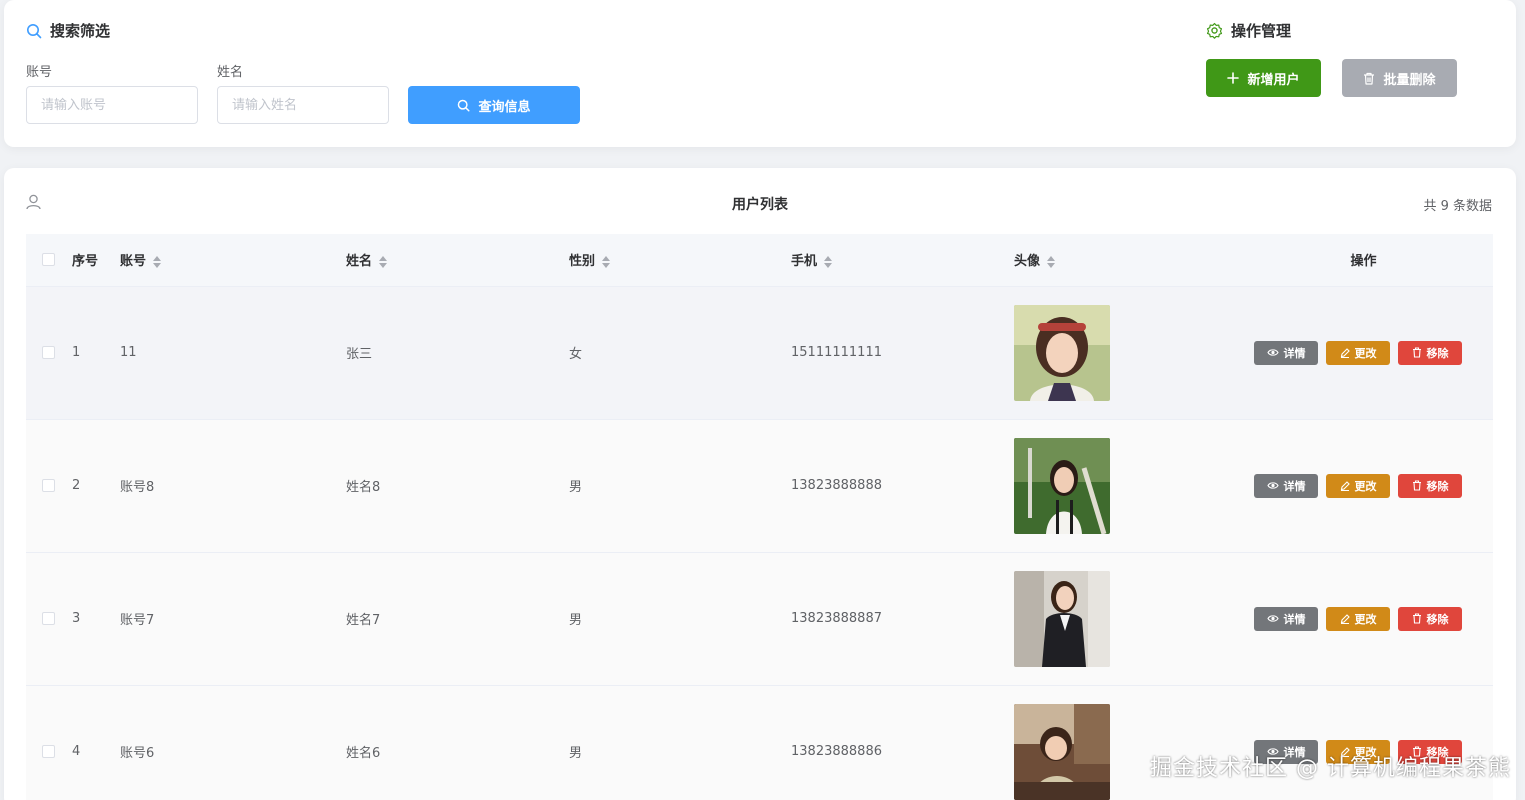 This screenshot has height=800, width=1525. What do you see at coordinates (680, 353) in the screenshot?
I see `row-gender: 女` at bounding box center [680, 353].